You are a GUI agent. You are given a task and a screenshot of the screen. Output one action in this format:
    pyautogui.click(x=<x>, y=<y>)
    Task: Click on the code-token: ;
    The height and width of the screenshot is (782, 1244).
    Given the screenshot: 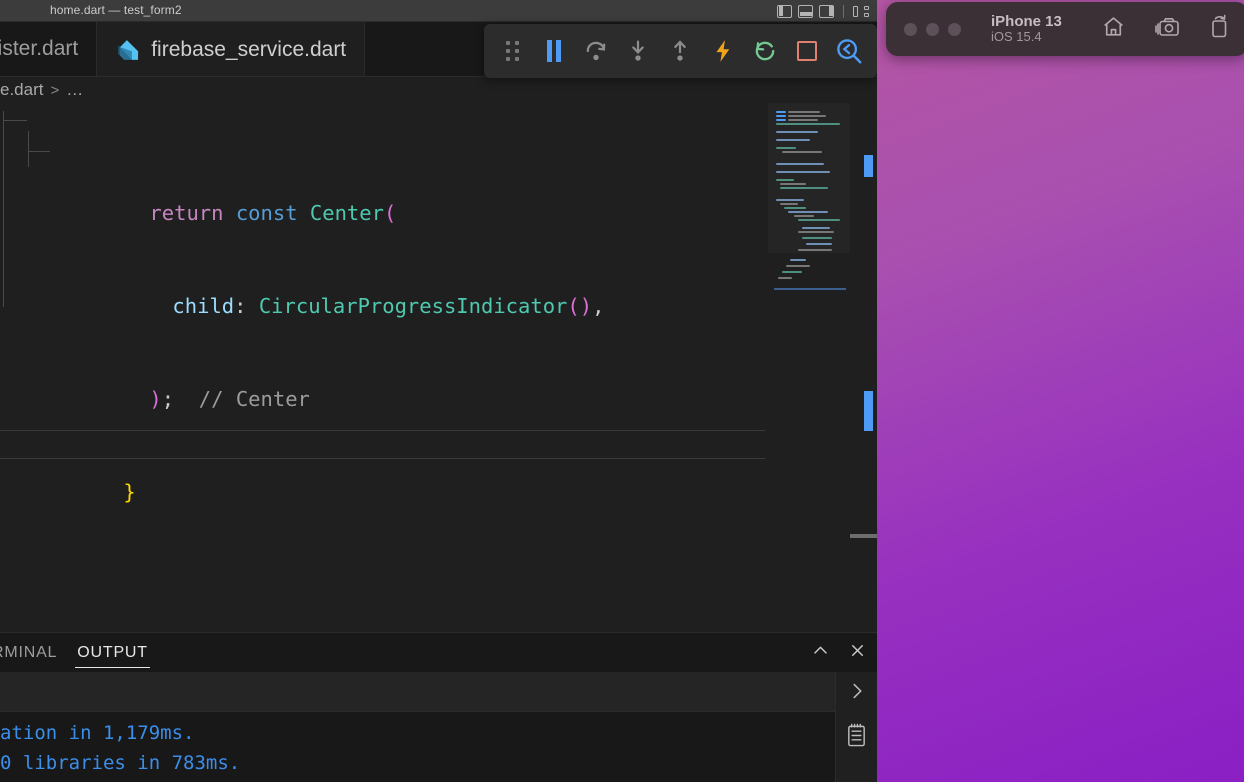 What is the action you would take?
    pyautogui.click(x=168, y=399)
    